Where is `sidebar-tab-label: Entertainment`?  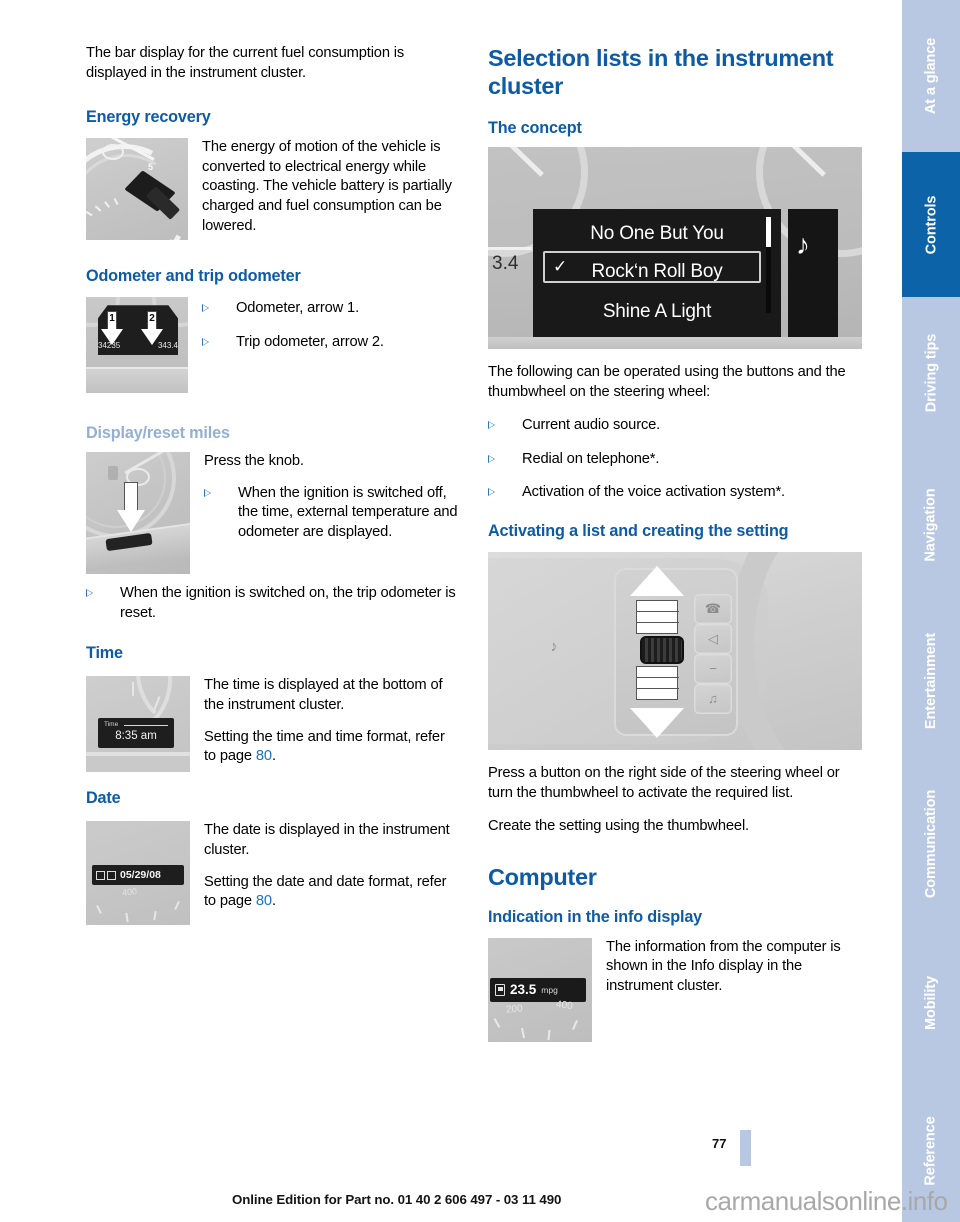
sidebar-tab-label: Entertainment is located at coordinates (931, 681).